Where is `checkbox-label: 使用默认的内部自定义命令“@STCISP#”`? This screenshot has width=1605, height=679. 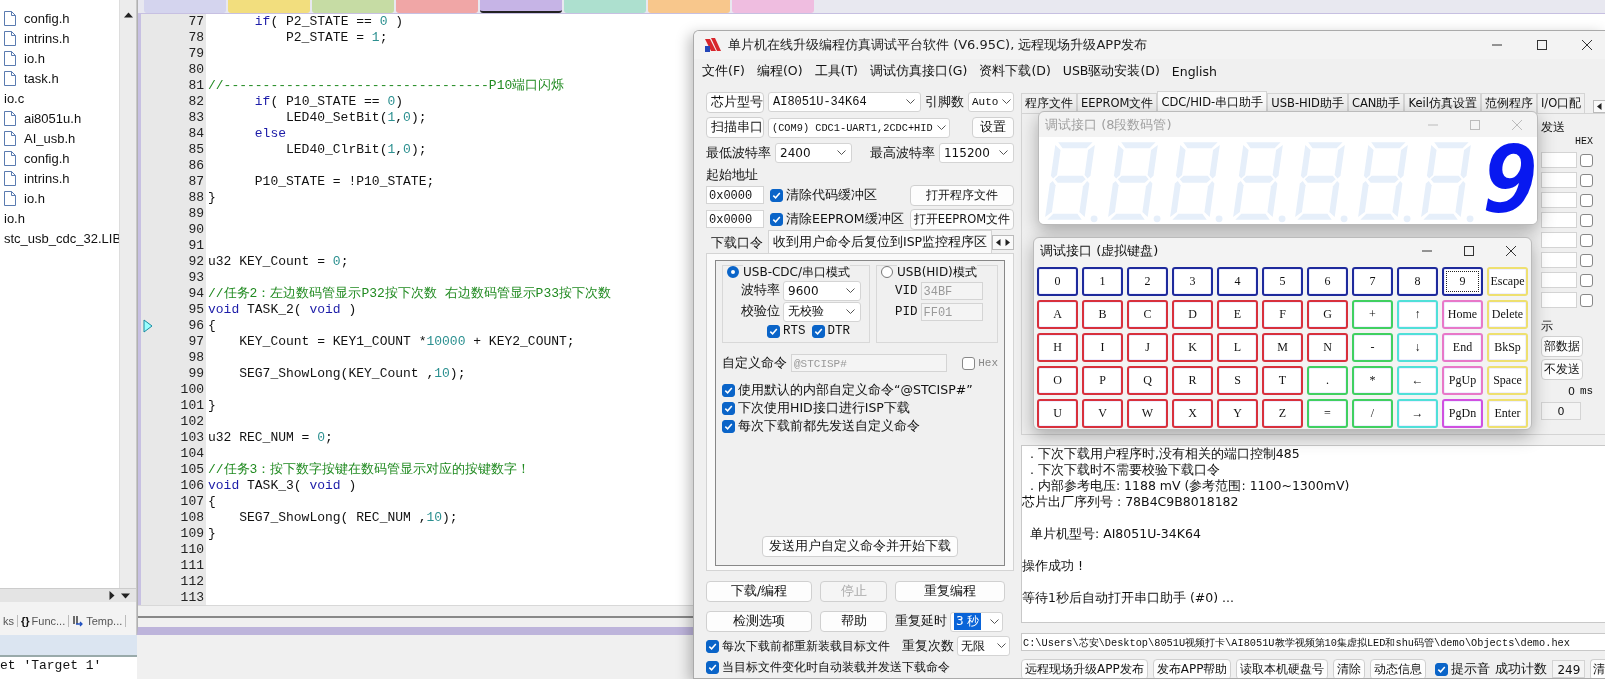 checkbox-label: 使用默认的内部自定义命令“@STCISP#” is located at coordinates (855, 390).